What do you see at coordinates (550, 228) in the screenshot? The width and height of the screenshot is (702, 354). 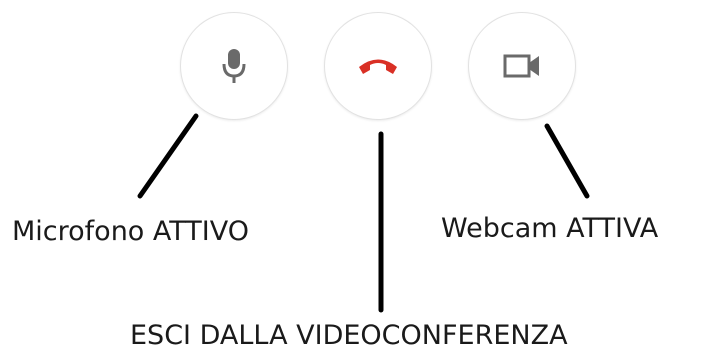 I see `webcam-status-label: Webcam ATTIVA` at bounding box center [550, 228].